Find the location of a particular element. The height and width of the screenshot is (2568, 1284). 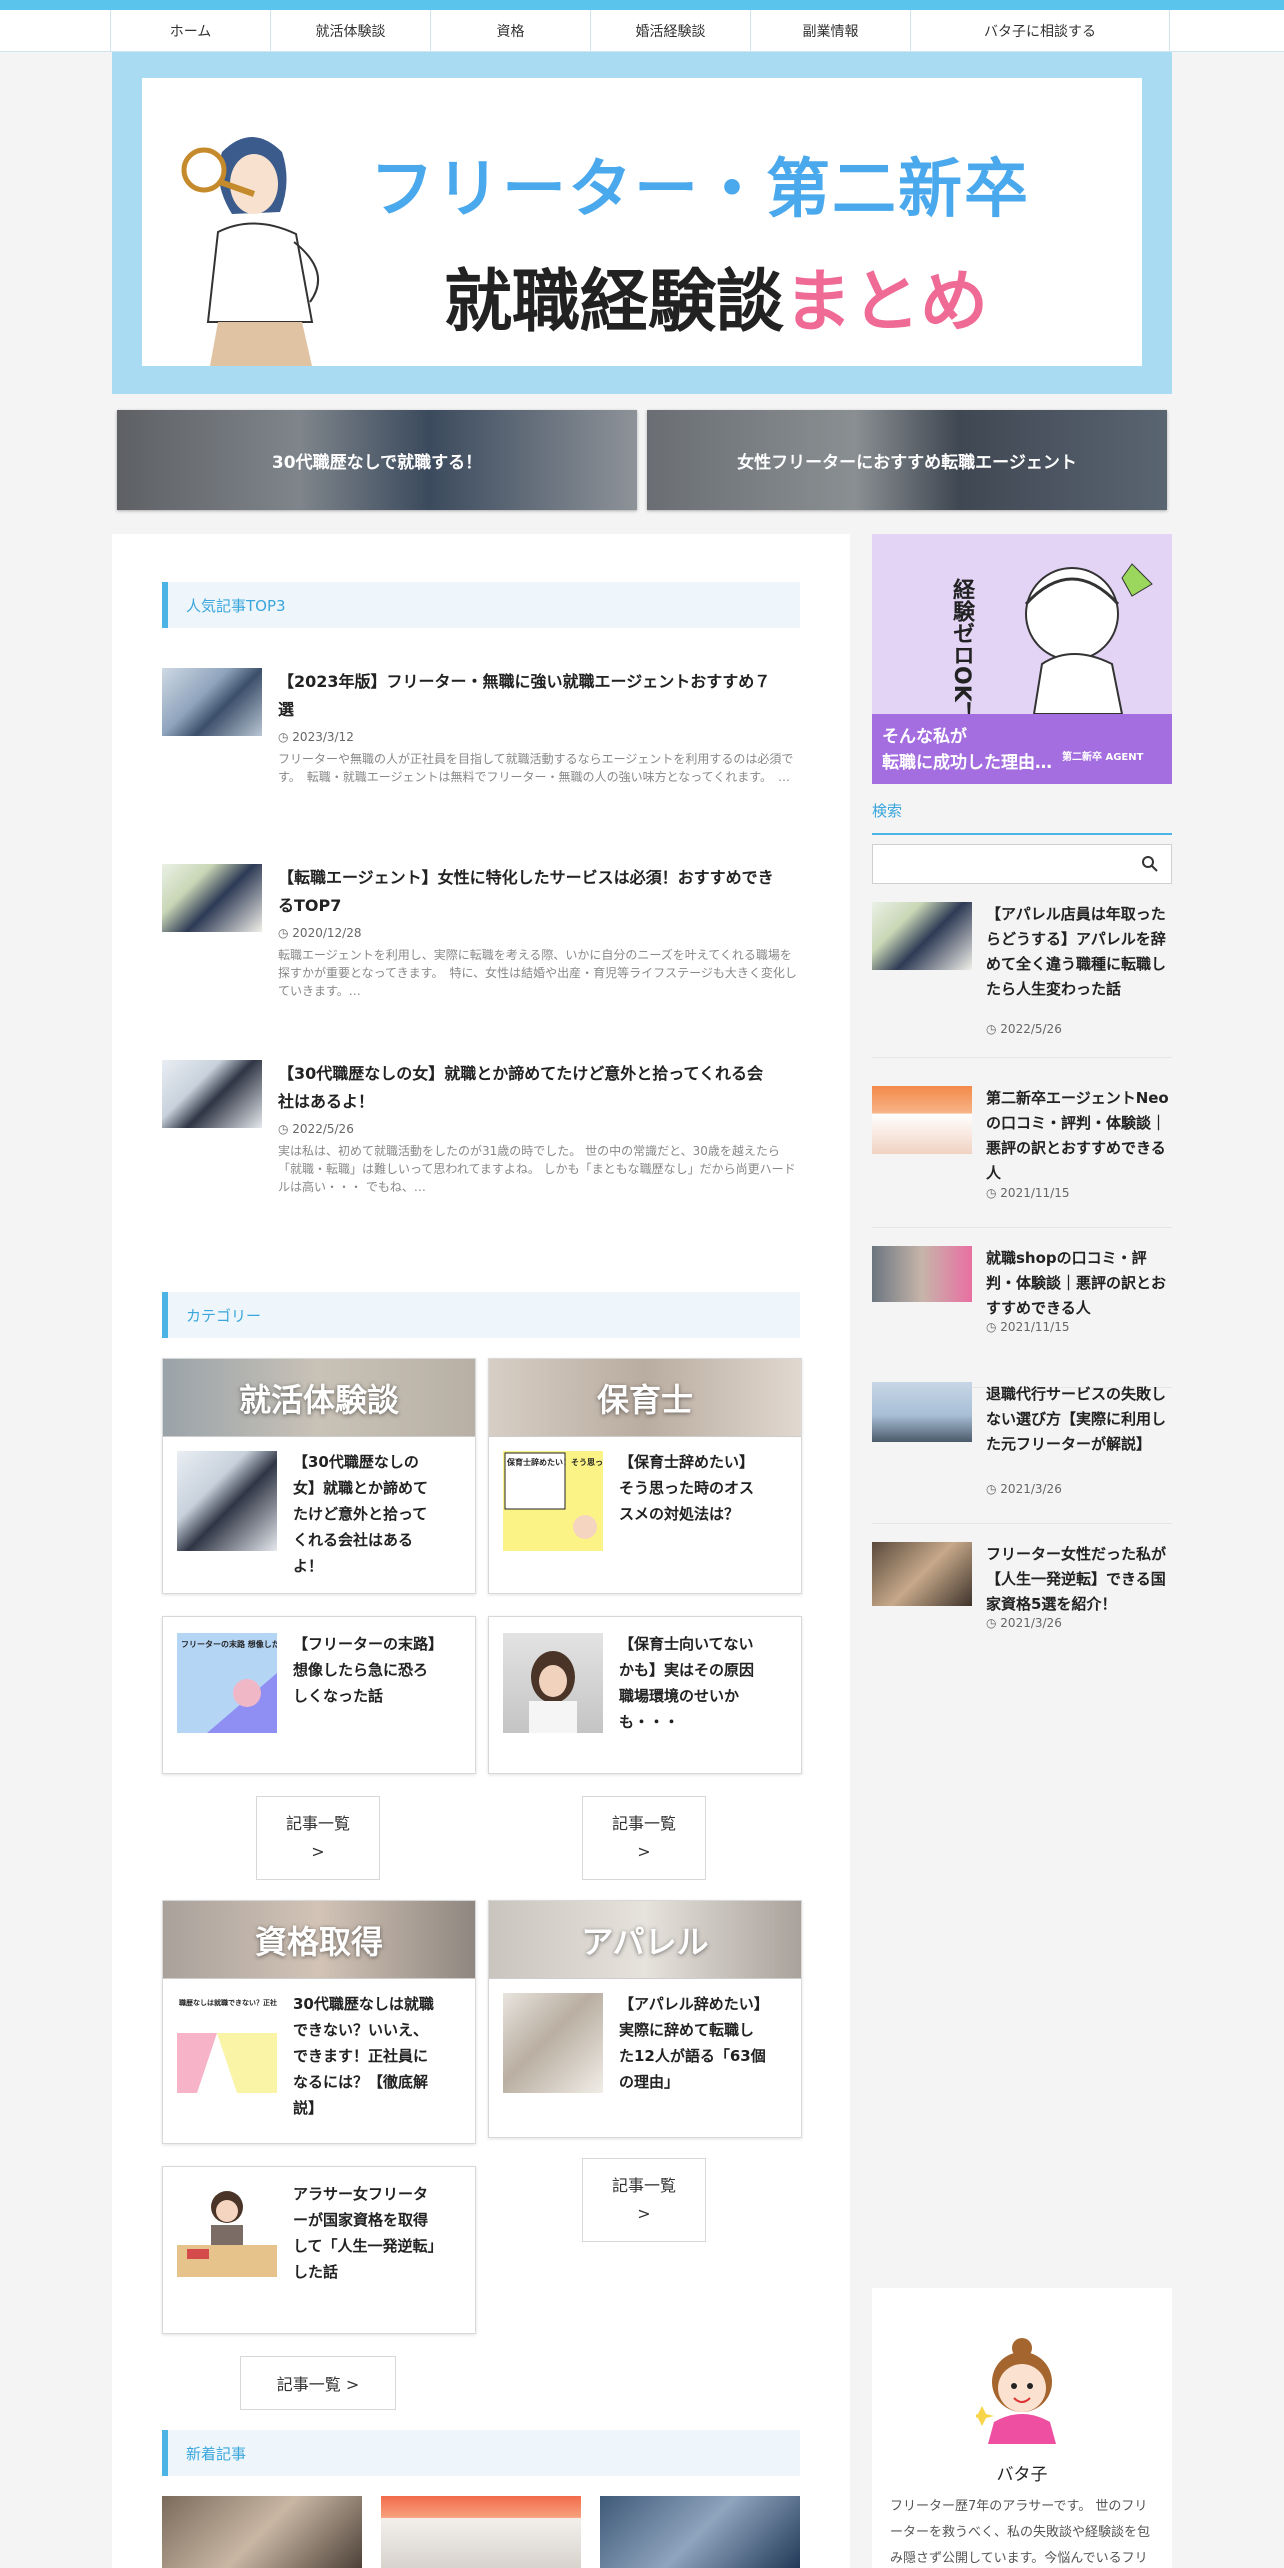

search-heading: 検索 is located at coordinates (1022, 817).